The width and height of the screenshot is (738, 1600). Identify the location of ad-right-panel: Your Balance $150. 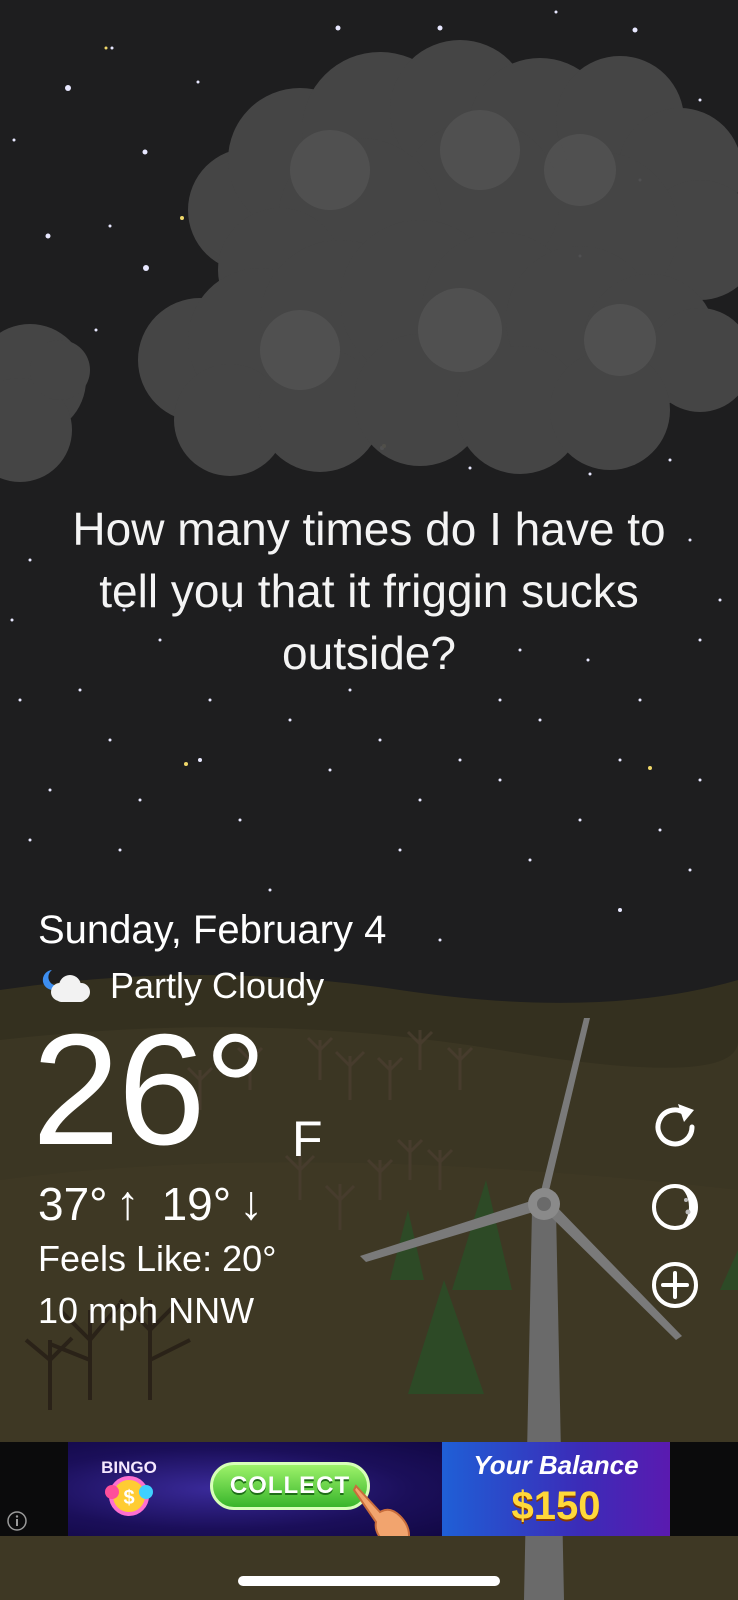
(556, 1489).